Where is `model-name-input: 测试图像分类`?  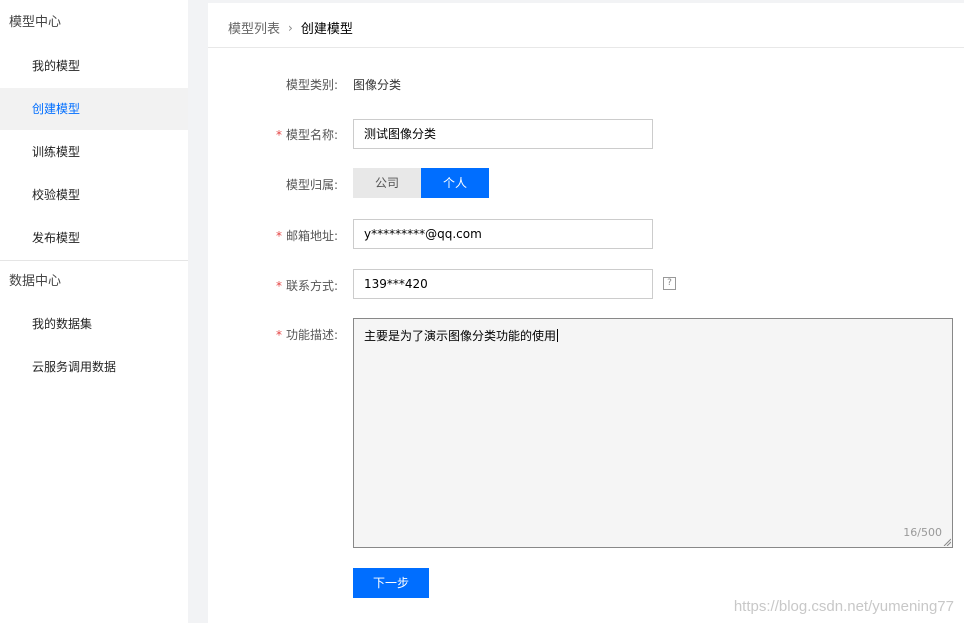
model-name-input: 测试图像分类 is located at coordinates (503, 134).